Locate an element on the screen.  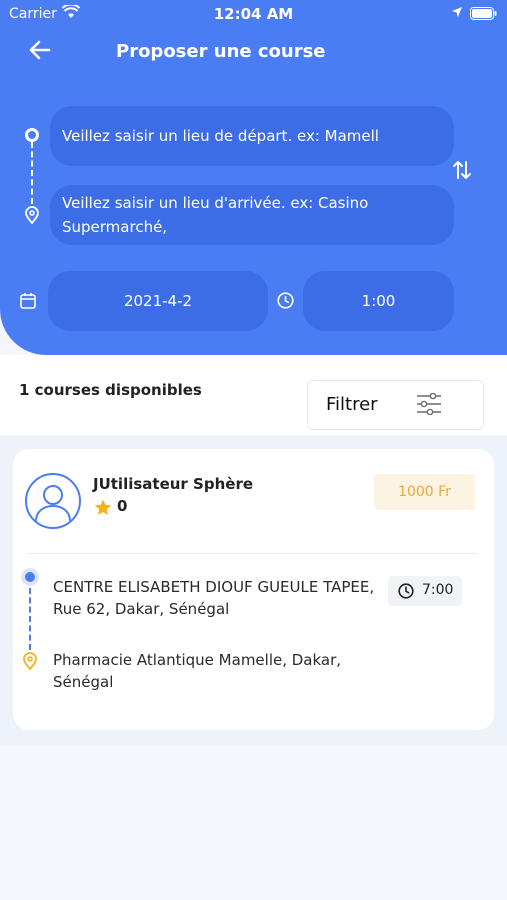
calendar-icon is located at coordinates (28, 301).